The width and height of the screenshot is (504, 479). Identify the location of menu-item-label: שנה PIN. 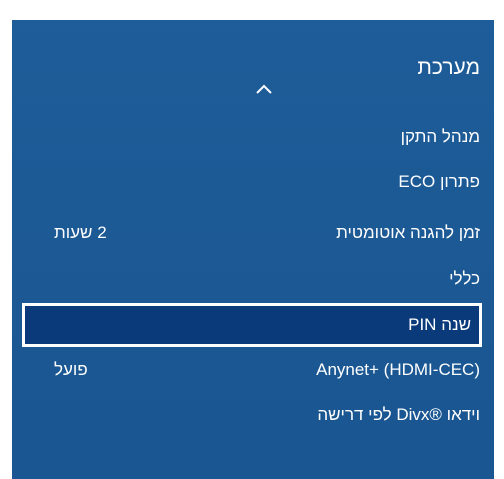
(439, 324).